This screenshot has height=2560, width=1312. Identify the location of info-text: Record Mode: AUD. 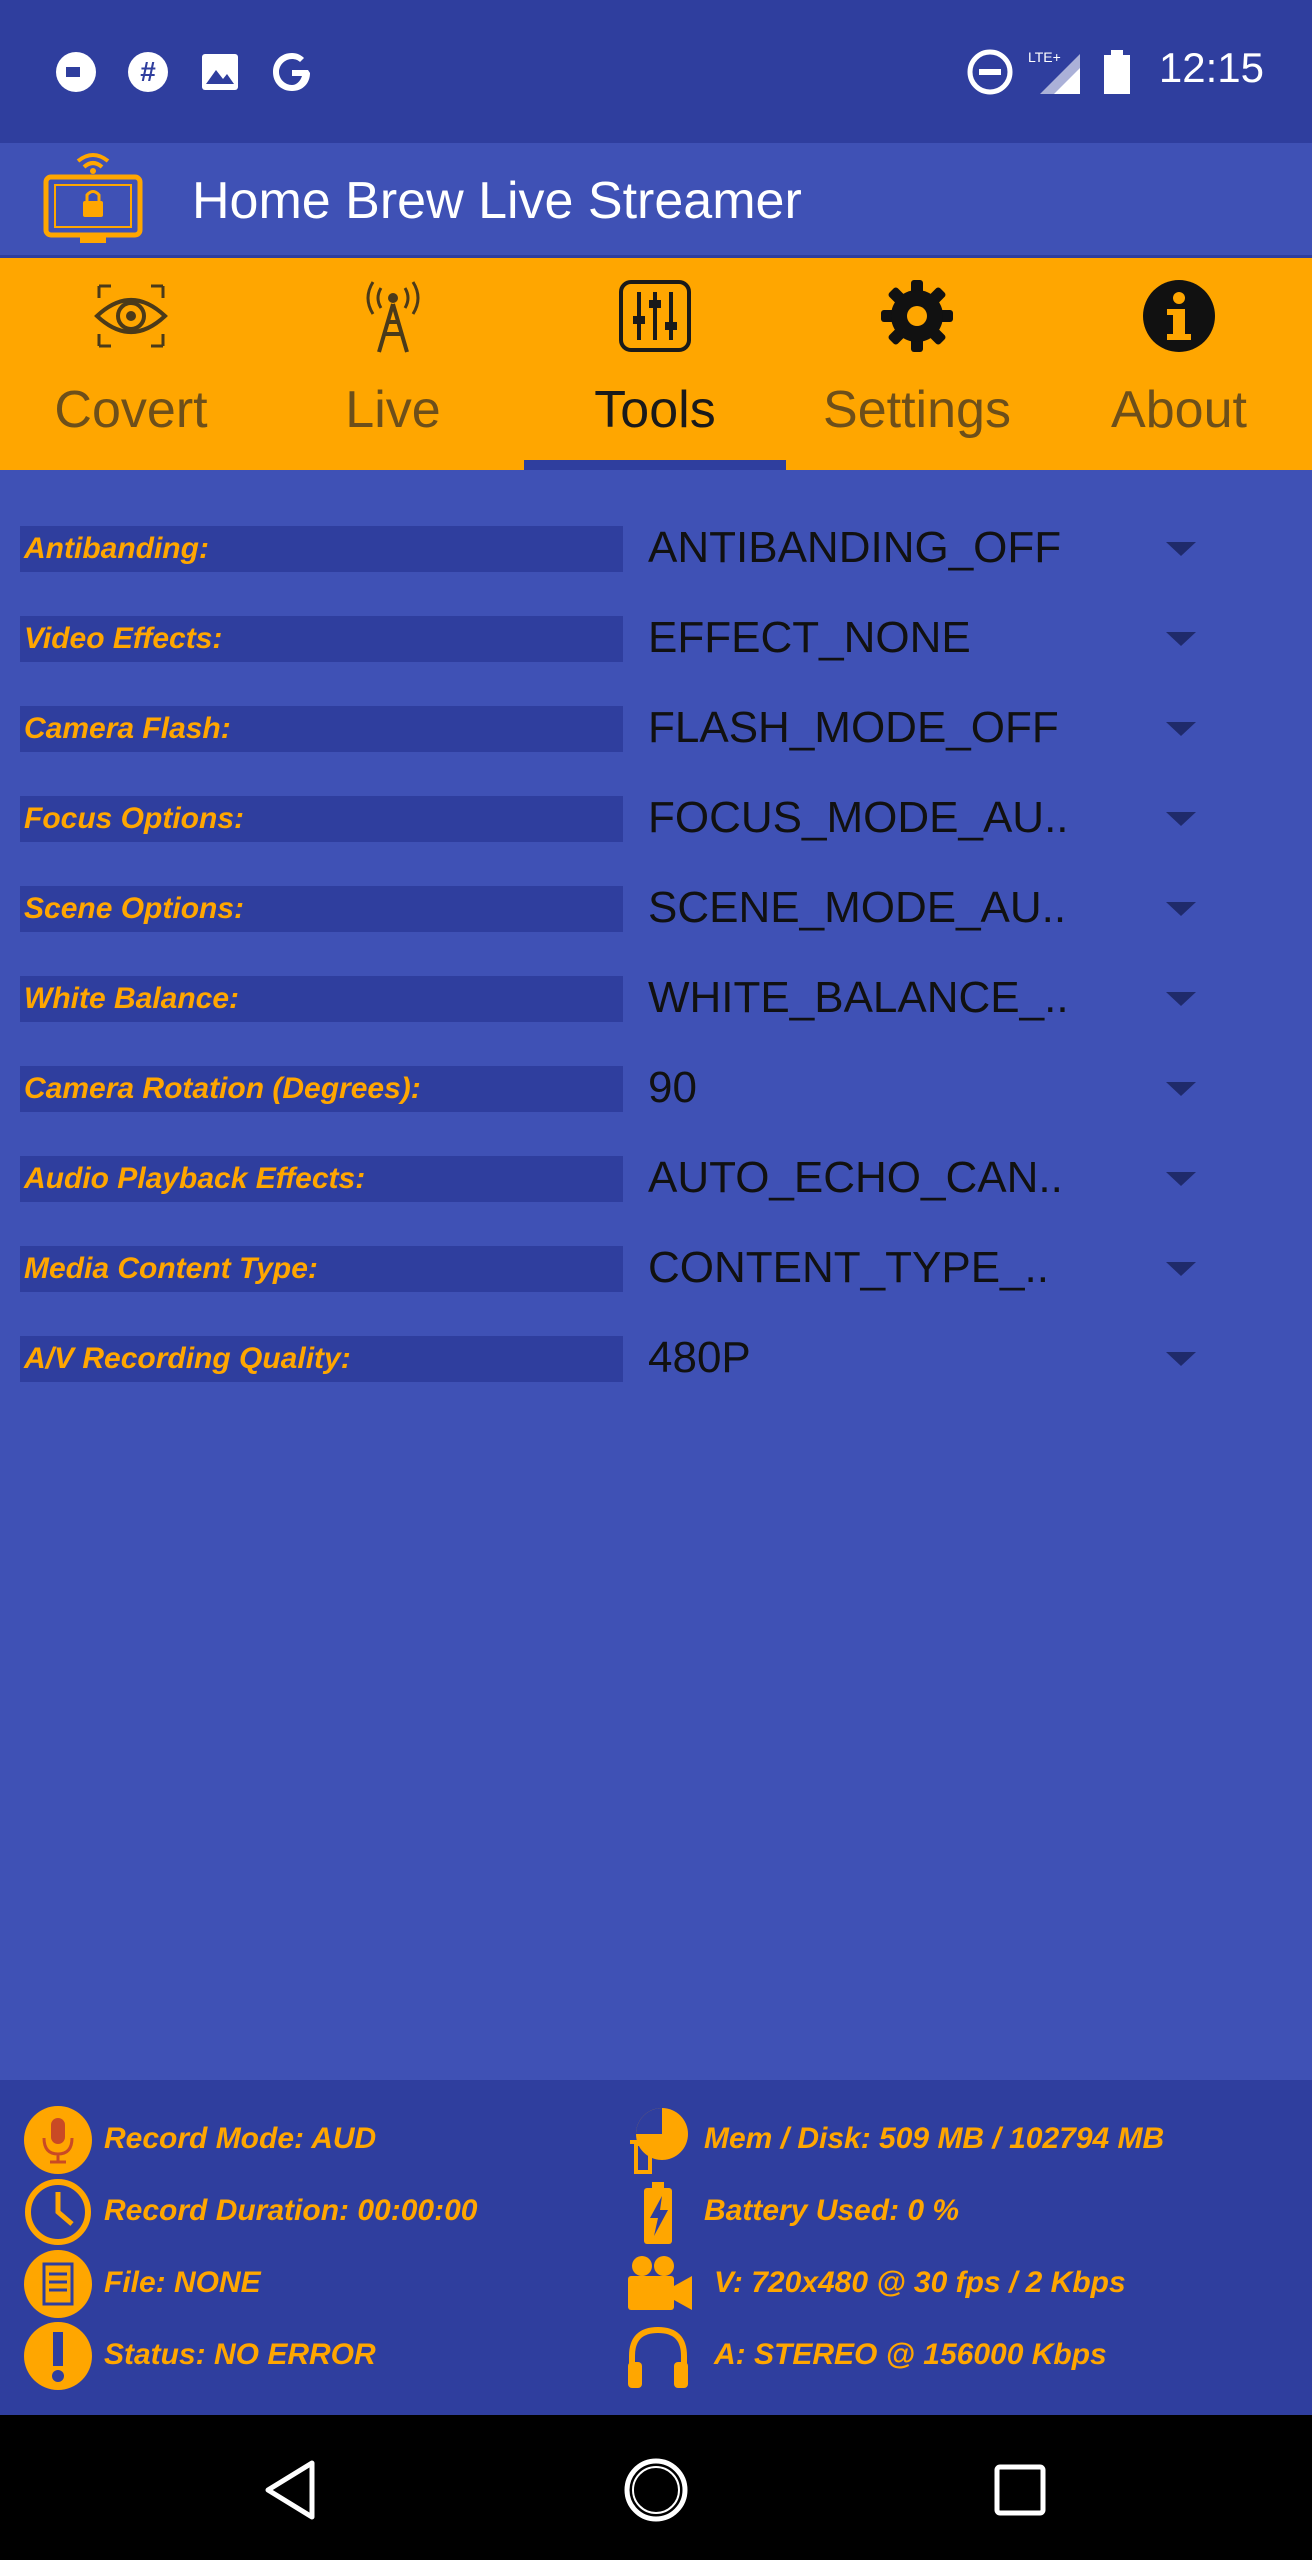
(240, 2138).